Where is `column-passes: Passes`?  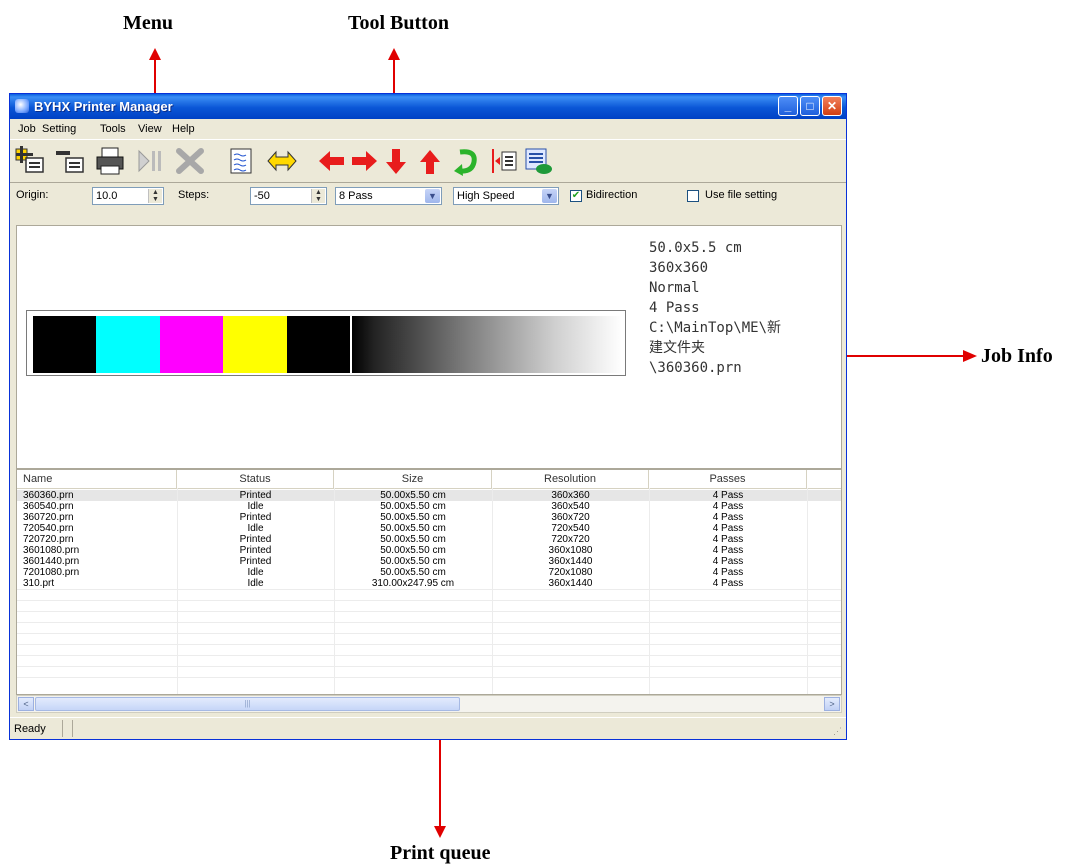 column-passes: Passes is located at coordinates (728, 479).